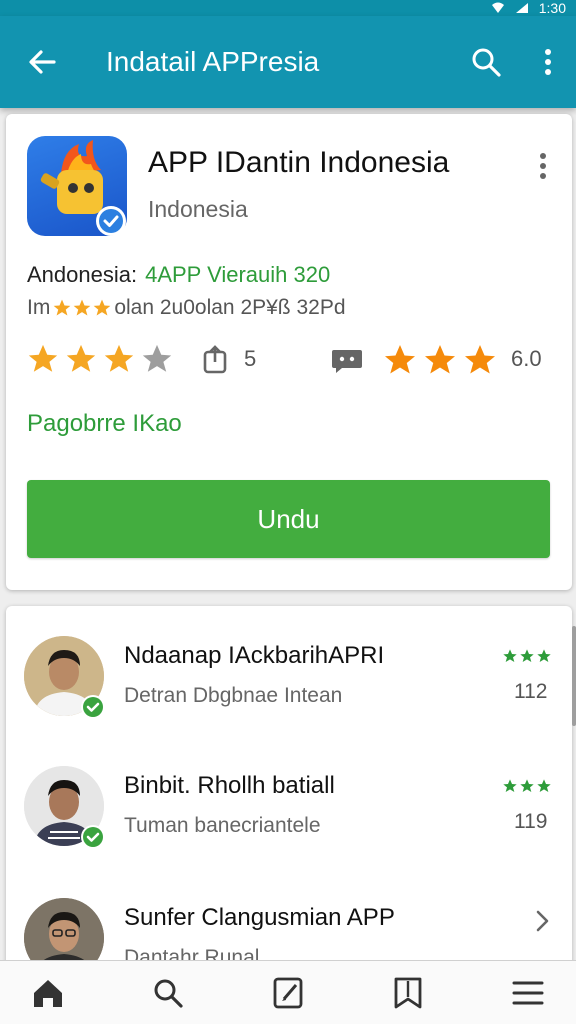  What do you see at coordinates (574, 676) in the screenshot?
I see `scrollbar` at bounding box center [574, 676].